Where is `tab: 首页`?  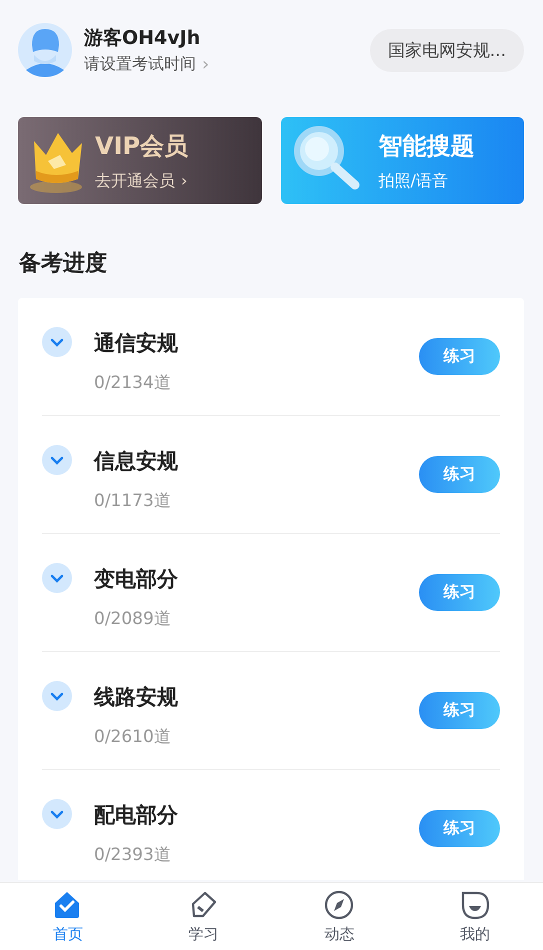
tab: 首页 is located at coordinates (67, 934).